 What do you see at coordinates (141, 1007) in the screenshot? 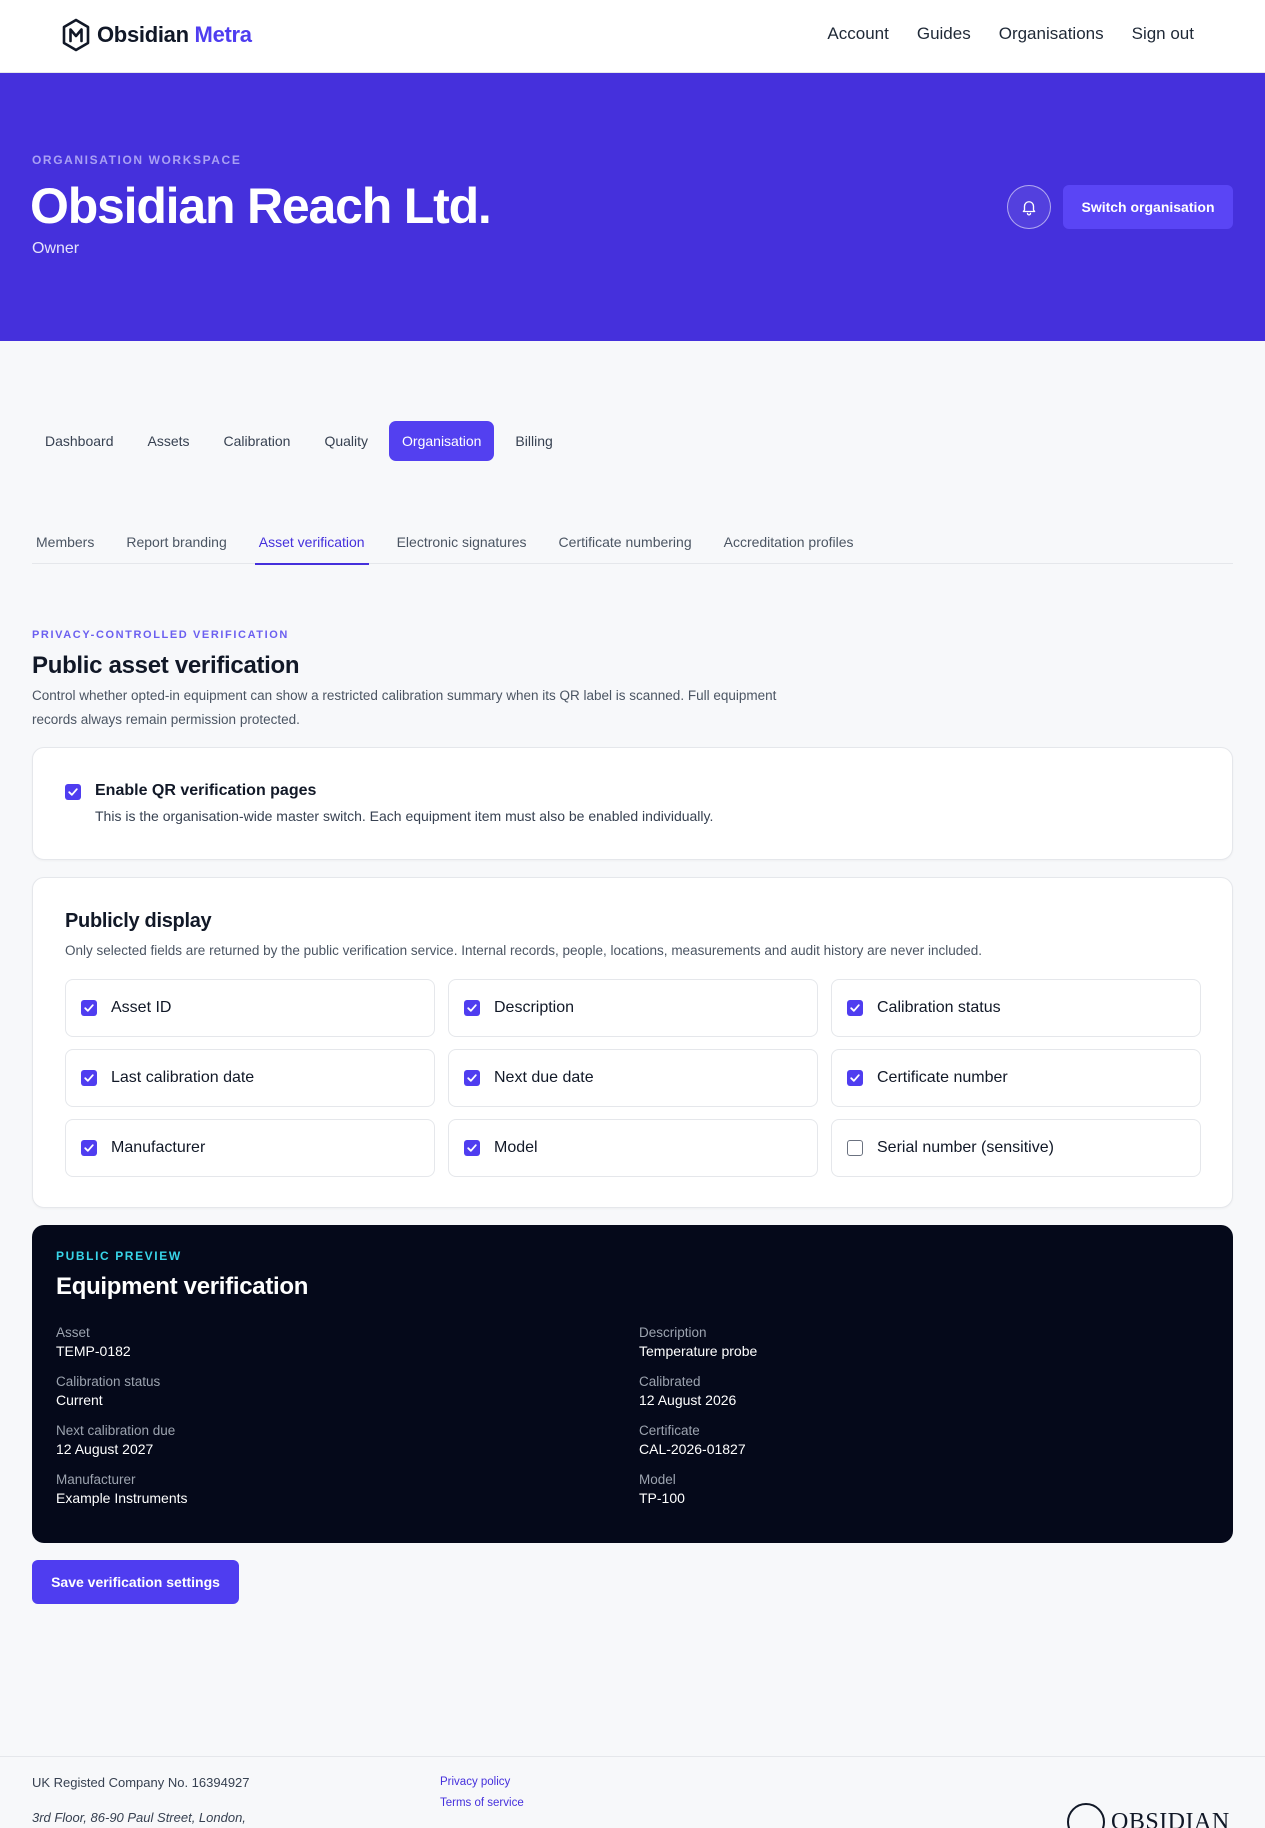
I see `field-label: Asset ID` at bounding box center [141, 1007].